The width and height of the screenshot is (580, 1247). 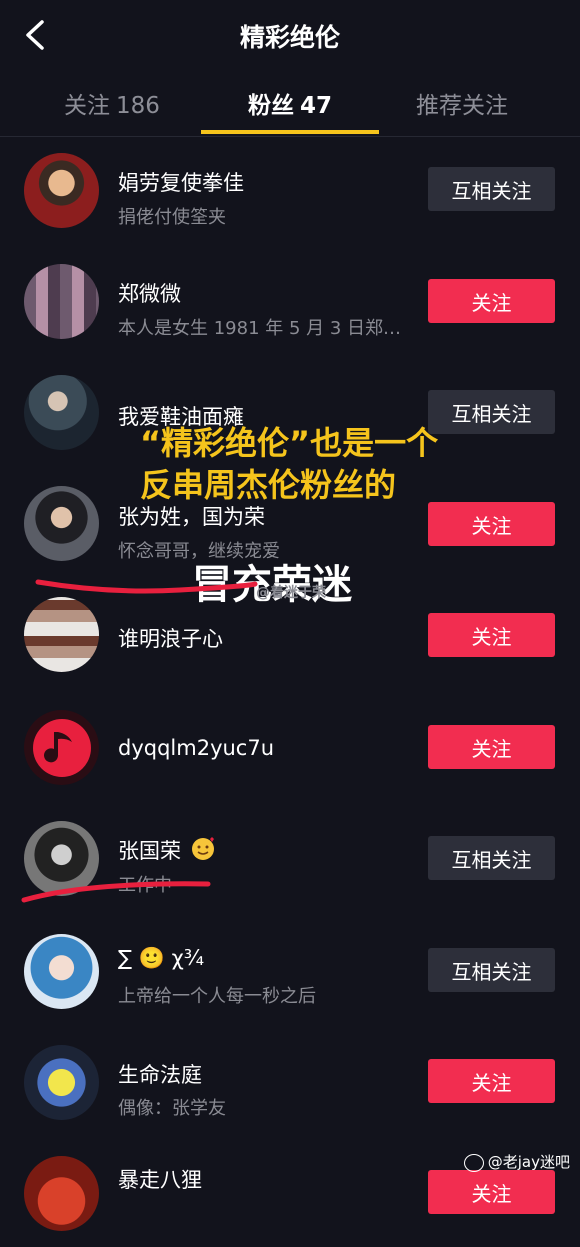 What do you see at coordinates (170, 639) in the screenshot?
I see `user-name: 谁明浪子心` at bounding box center [170, 639].